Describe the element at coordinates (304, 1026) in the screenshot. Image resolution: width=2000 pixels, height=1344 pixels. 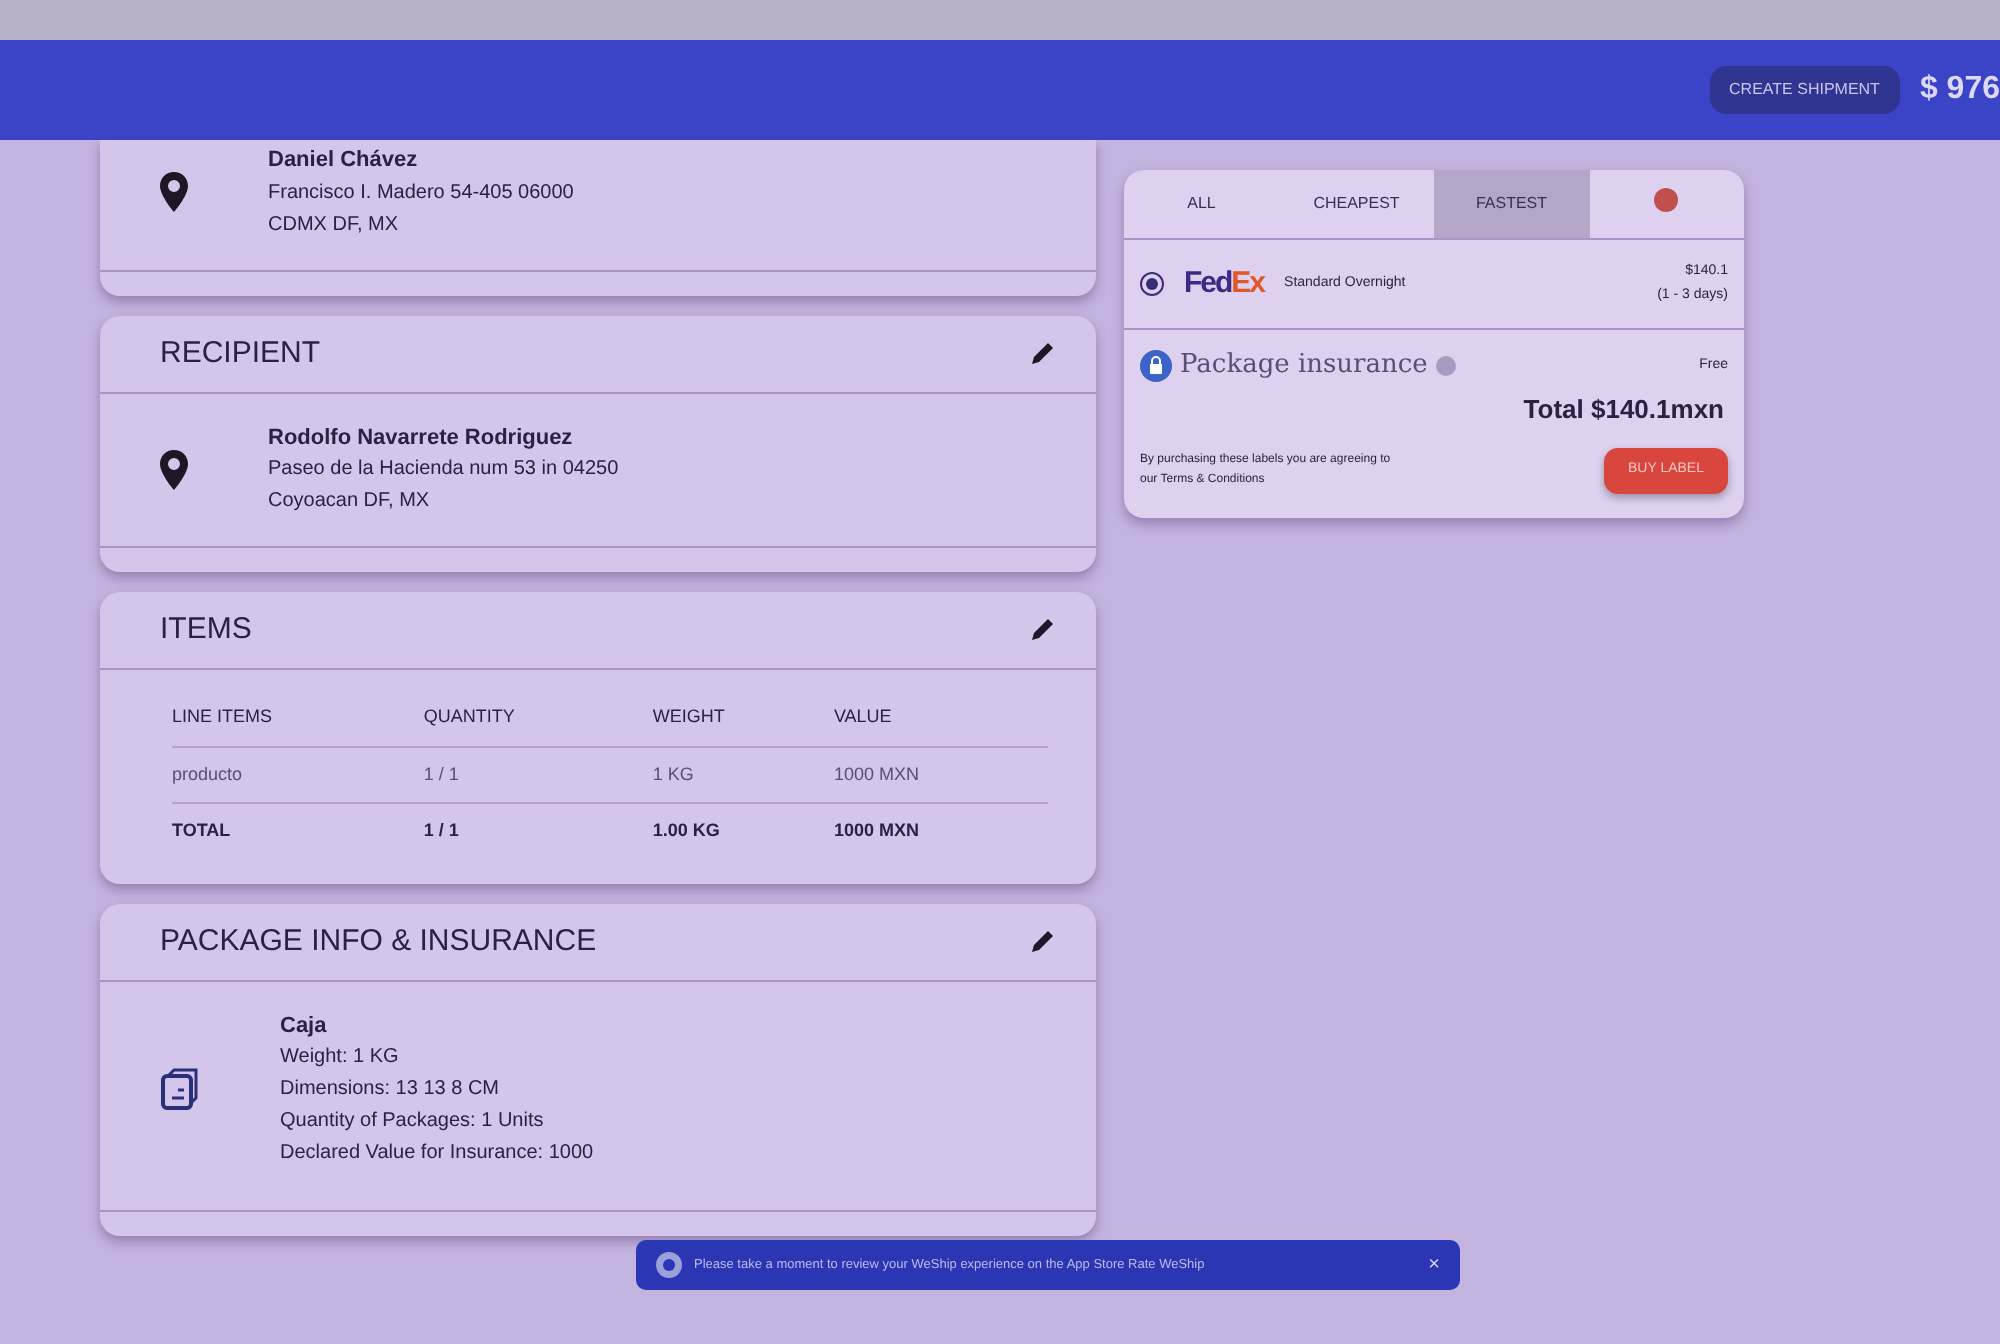
I see `package-name: Caja` at that location.